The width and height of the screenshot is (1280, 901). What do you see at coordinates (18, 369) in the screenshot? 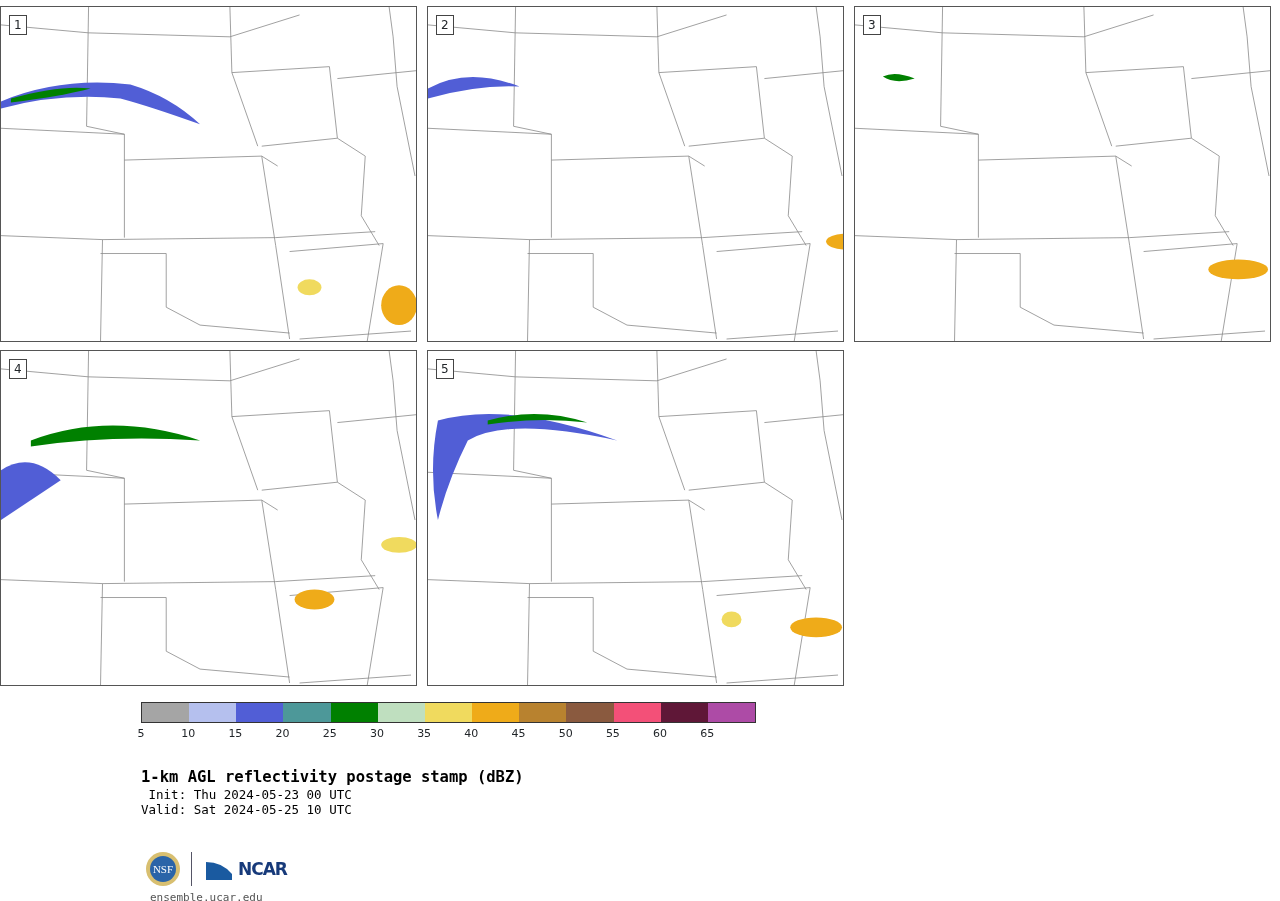
I see `panel-number: 4` at bounding box center [18, 369].